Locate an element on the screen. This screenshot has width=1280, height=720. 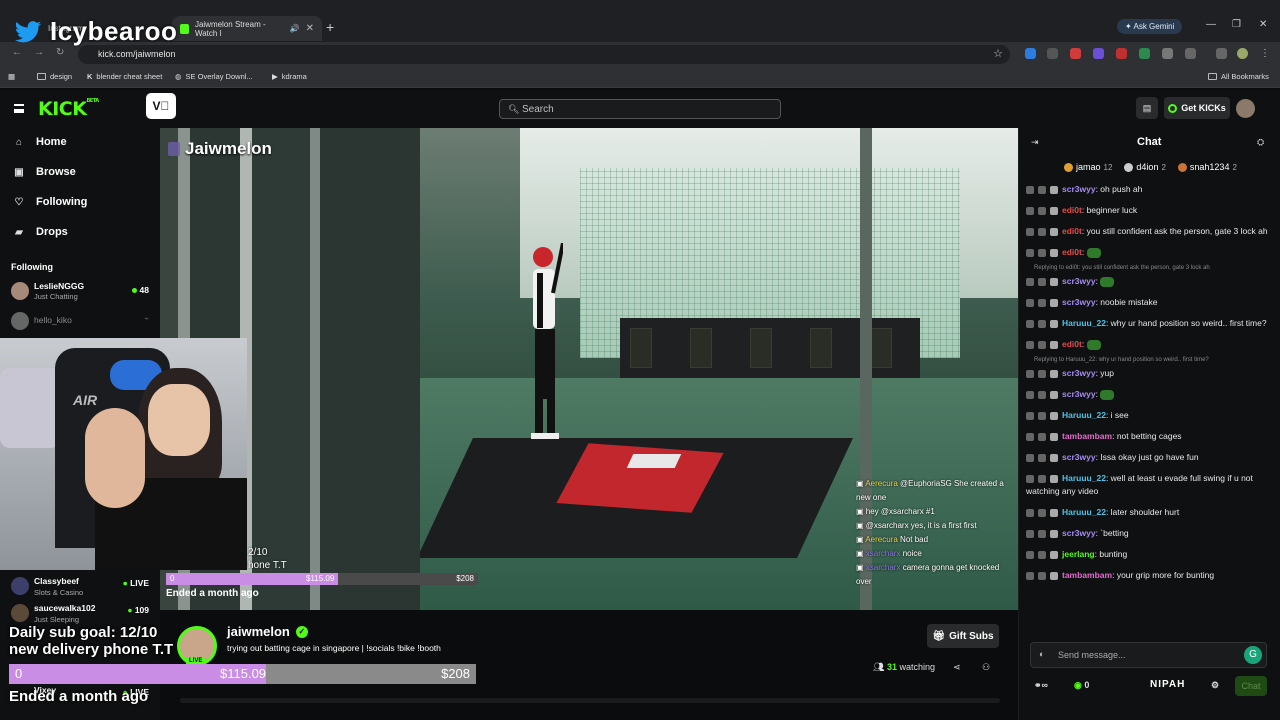
streamer-name: jaiwmelon ✓ is located at coordinates (267, 631).